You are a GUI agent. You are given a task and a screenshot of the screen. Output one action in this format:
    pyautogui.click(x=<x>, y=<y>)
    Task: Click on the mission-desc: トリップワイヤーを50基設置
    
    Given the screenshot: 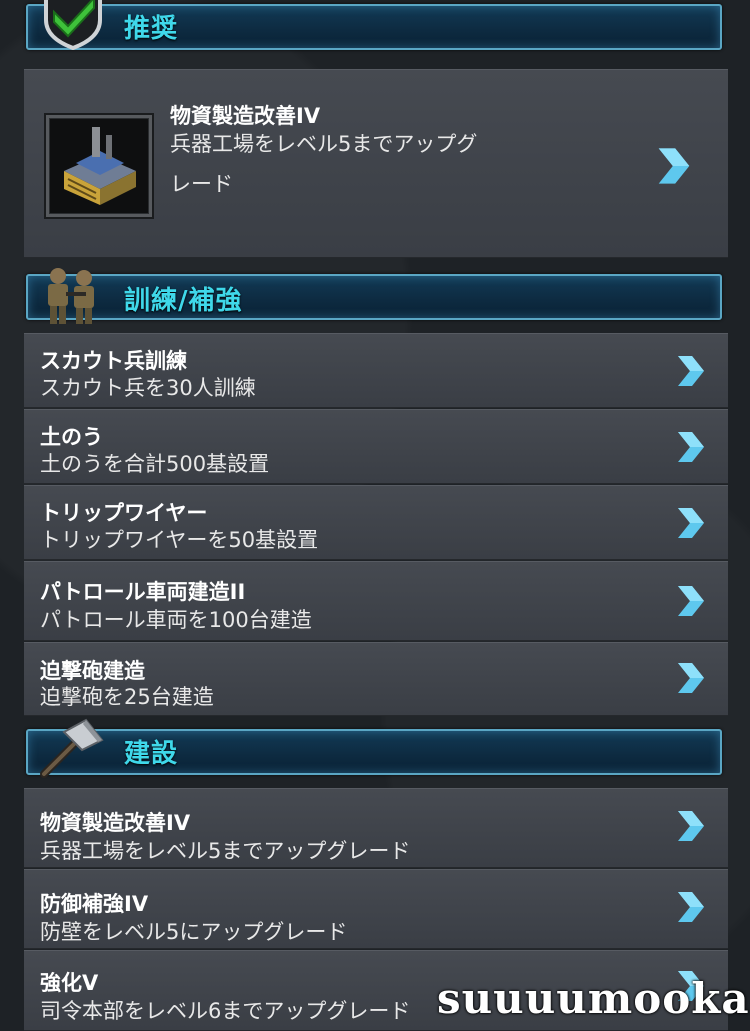 What is the action you would take?
    pyautogui.click(x=179, y=540)
    